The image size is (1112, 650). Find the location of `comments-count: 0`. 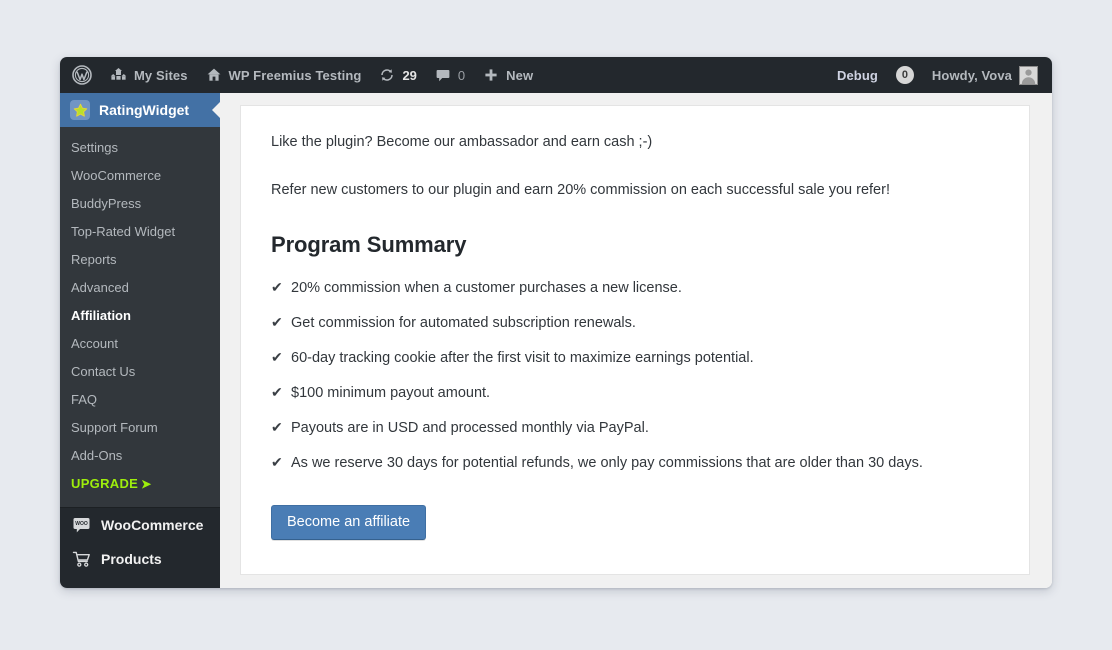

comments-count: 0 is located at coordinates (461, 75).